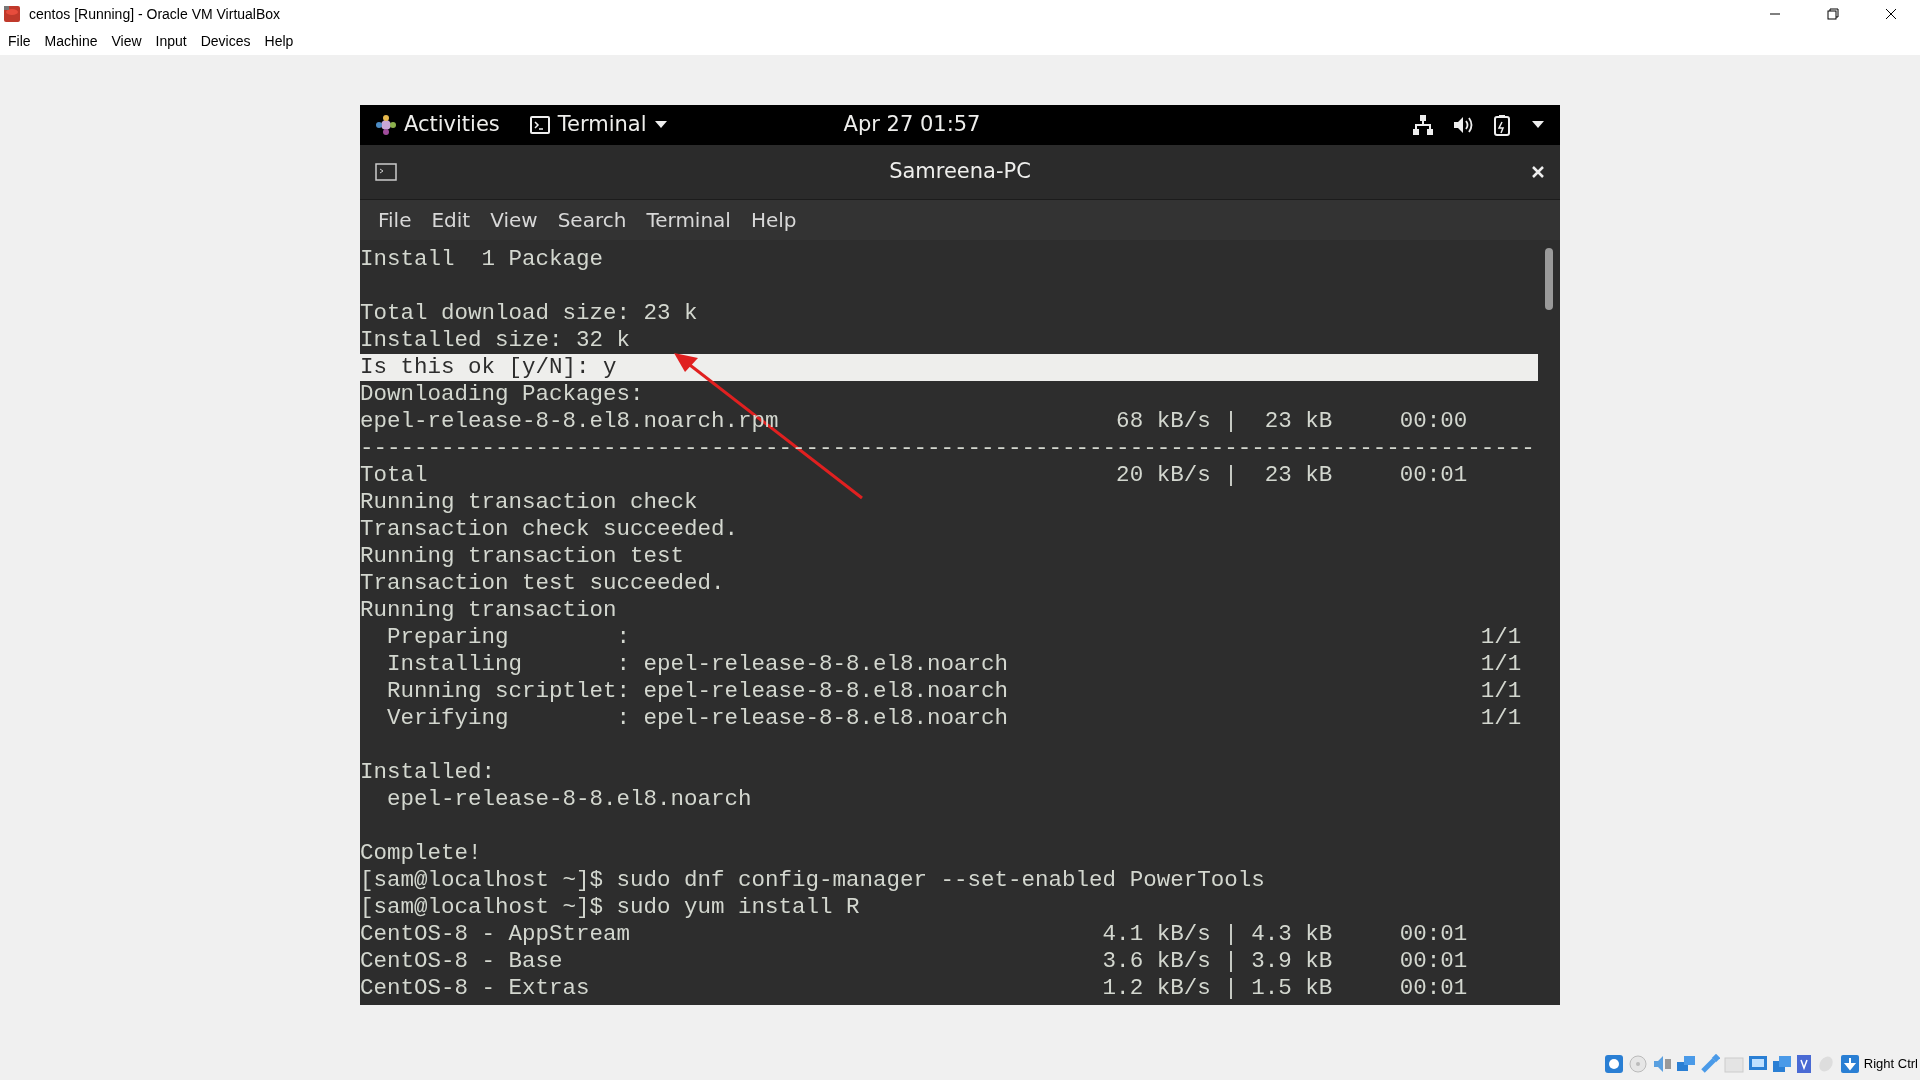 The image size is (1920, 1080). What do you see at coordinates (451, 220) in the screenshot?
I see `menu-item: Edit` at bounding box center [451, 220].